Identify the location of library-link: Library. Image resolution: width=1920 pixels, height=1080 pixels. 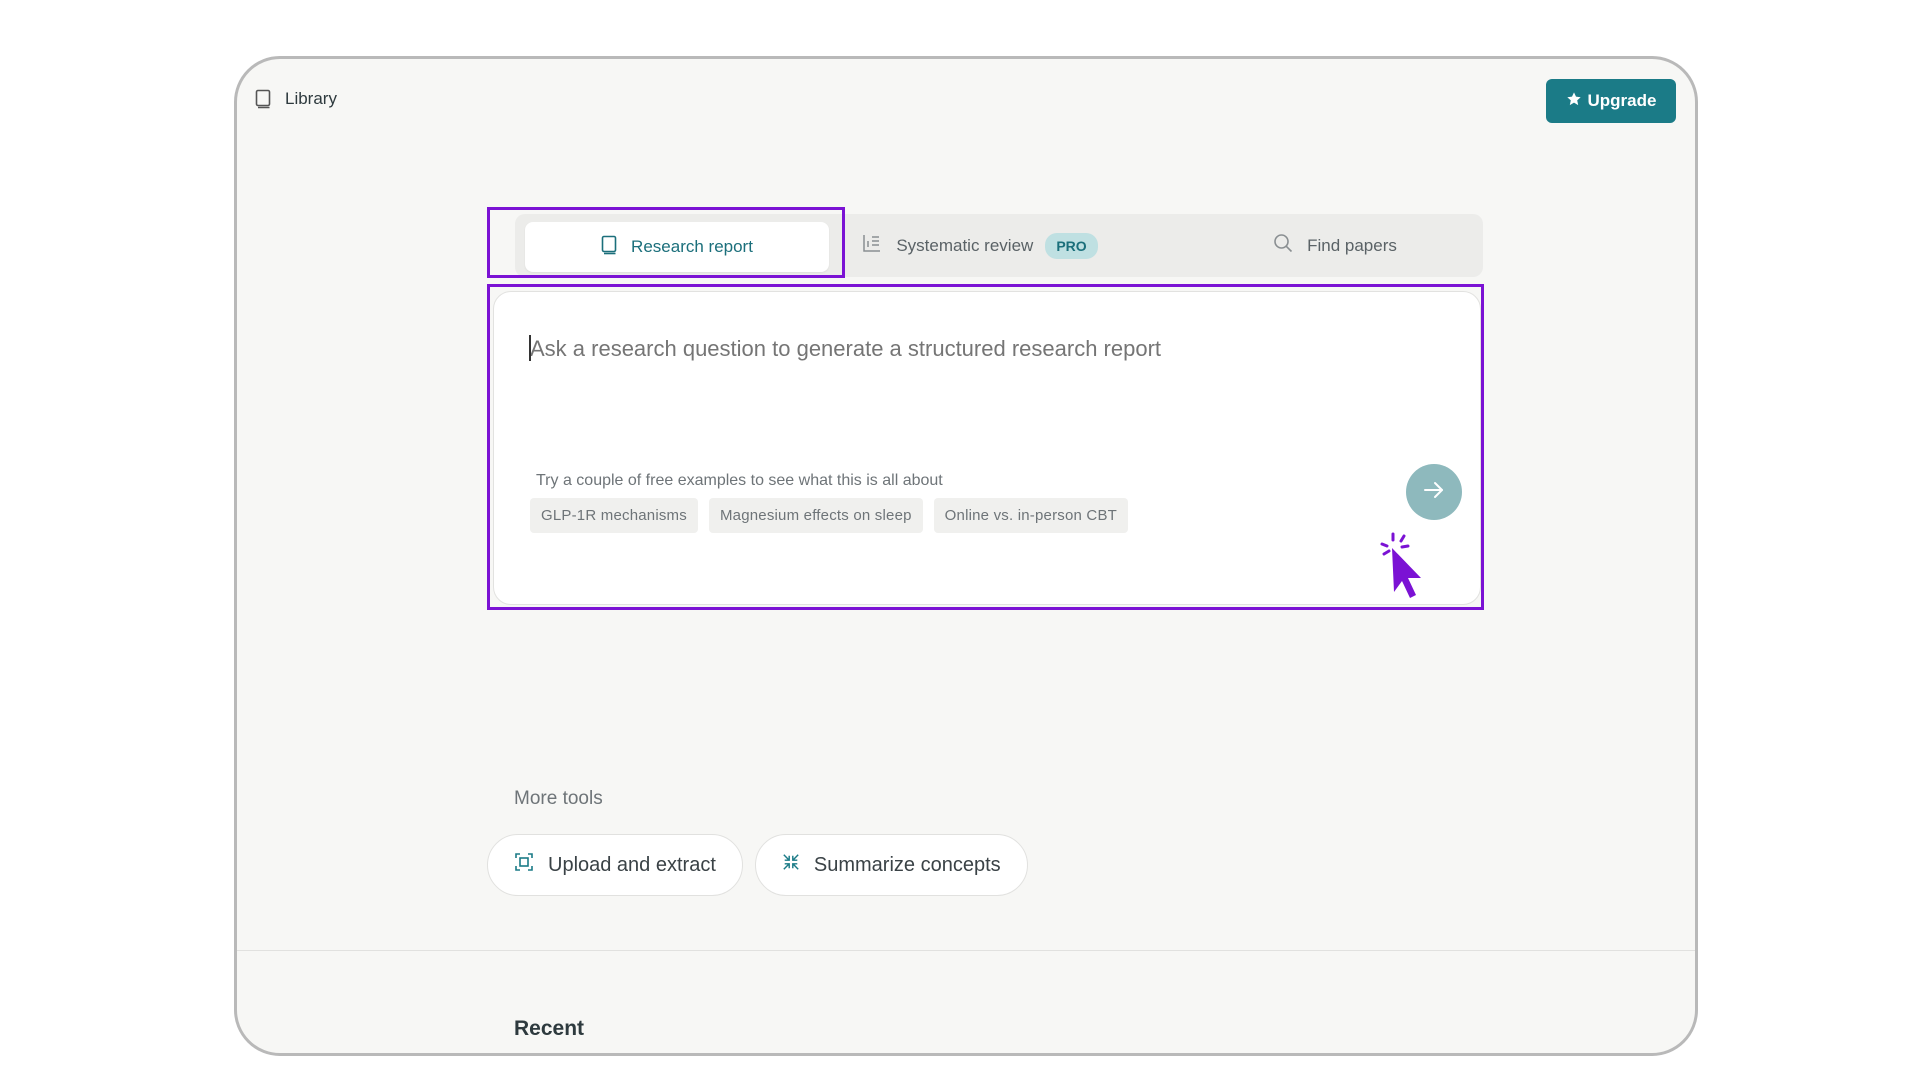
(296, 99).